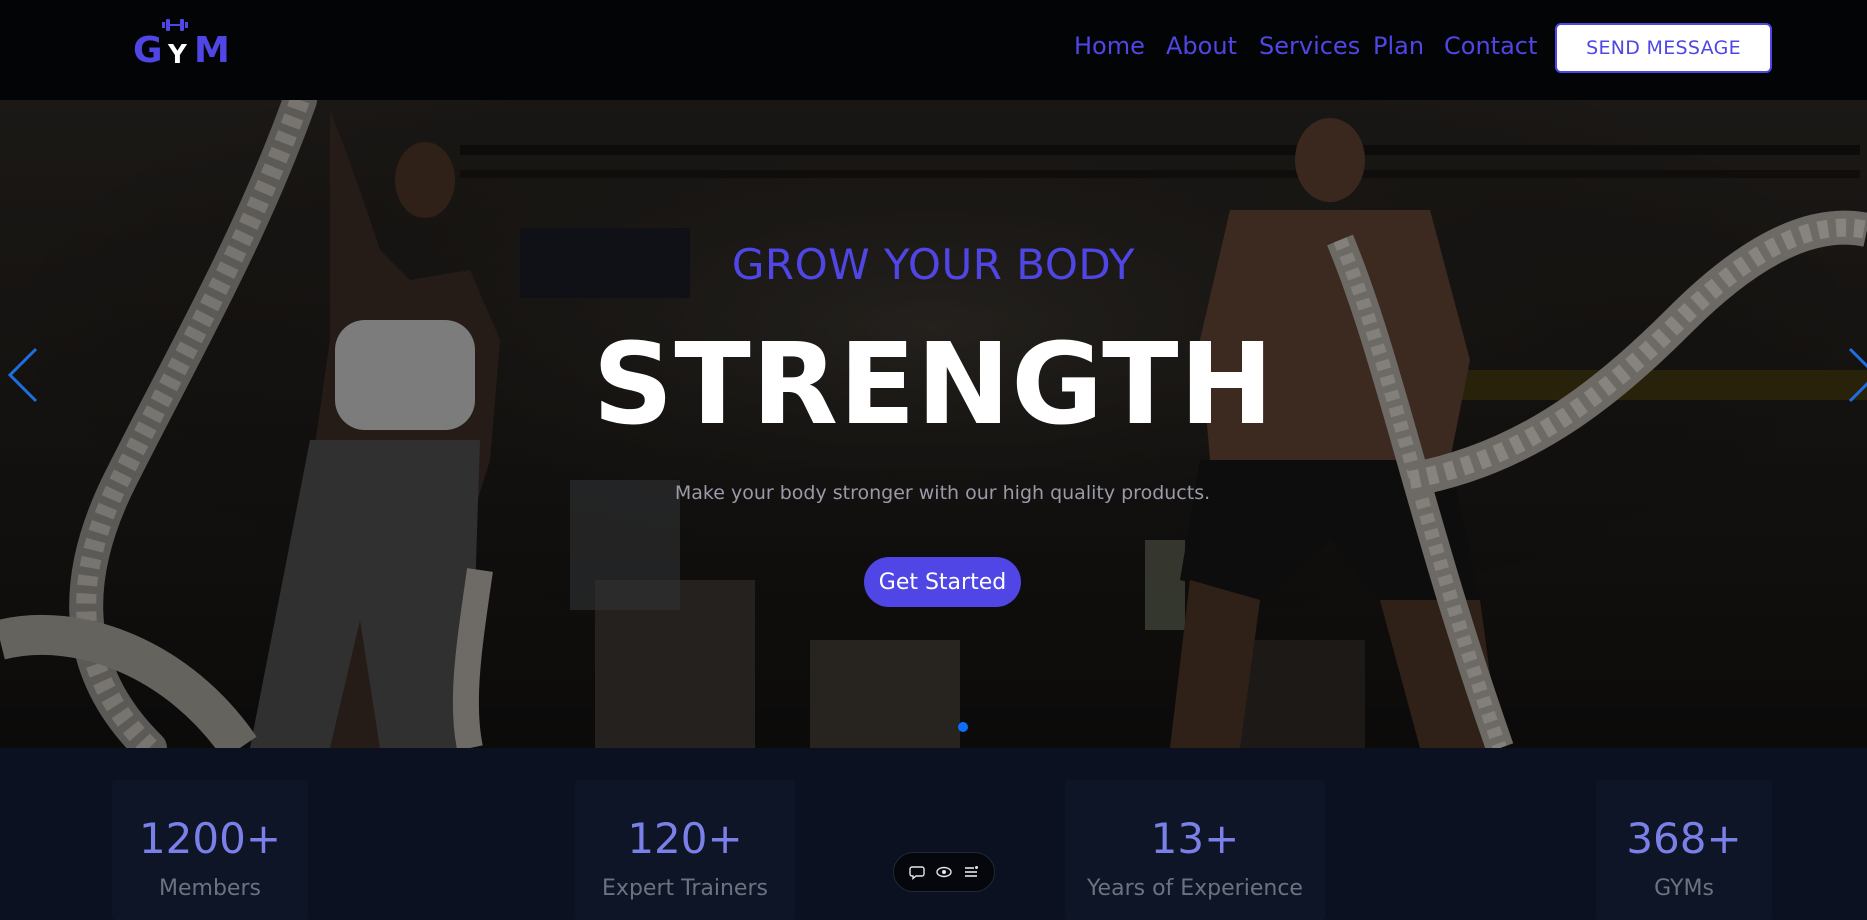 The height and width of the screenshot is (920, 1867). What do you see at coordinates (177, 55) in the screenshot?
I see `brand-letter-y: Y` at bounding box center [177, 55].